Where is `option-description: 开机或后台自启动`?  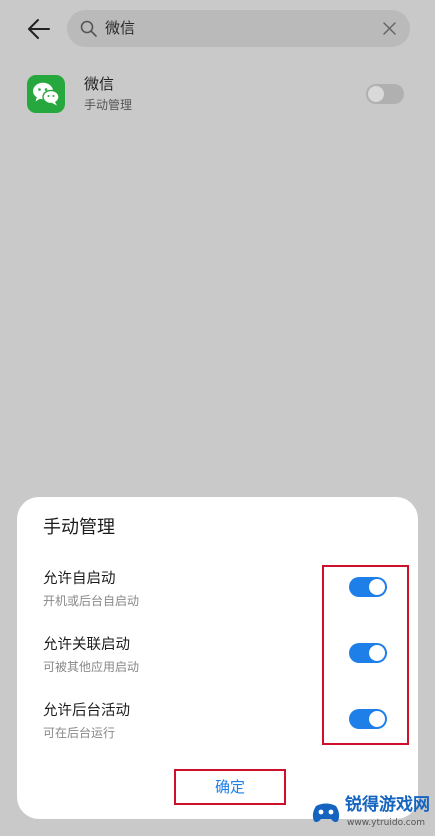 option-description: 开机或后台自启动 is located at coordinates (91, 601).